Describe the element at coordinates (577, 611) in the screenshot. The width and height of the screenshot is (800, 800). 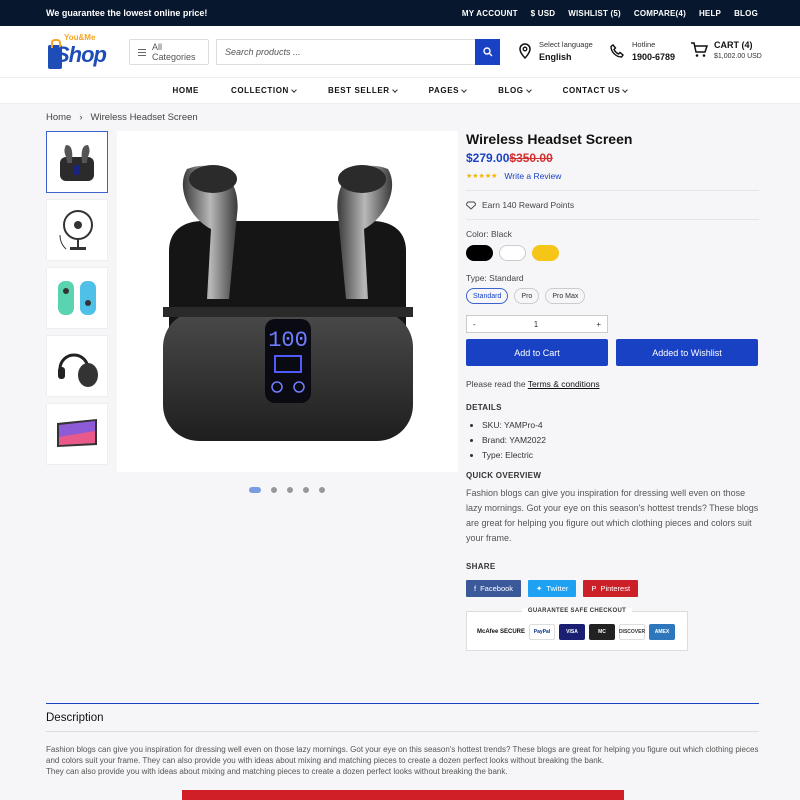
I see `safe-checkout-title: GUARANTEE SAFE CHECKOUT` at that location.